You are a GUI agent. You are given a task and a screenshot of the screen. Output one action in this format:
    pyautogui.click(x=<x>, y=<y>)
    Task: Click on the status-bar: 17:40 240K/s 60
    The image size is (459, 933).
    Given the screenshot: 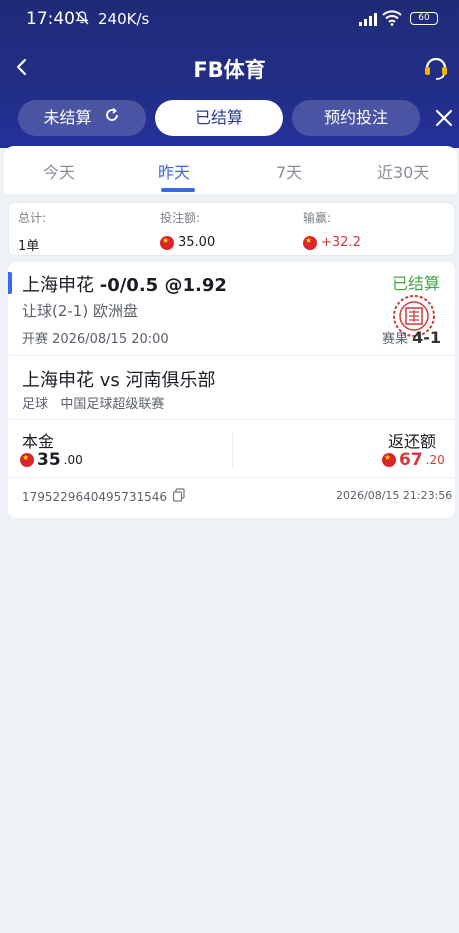 What is the action you would take?
    pyautogui.click(x=229, y=19)
    